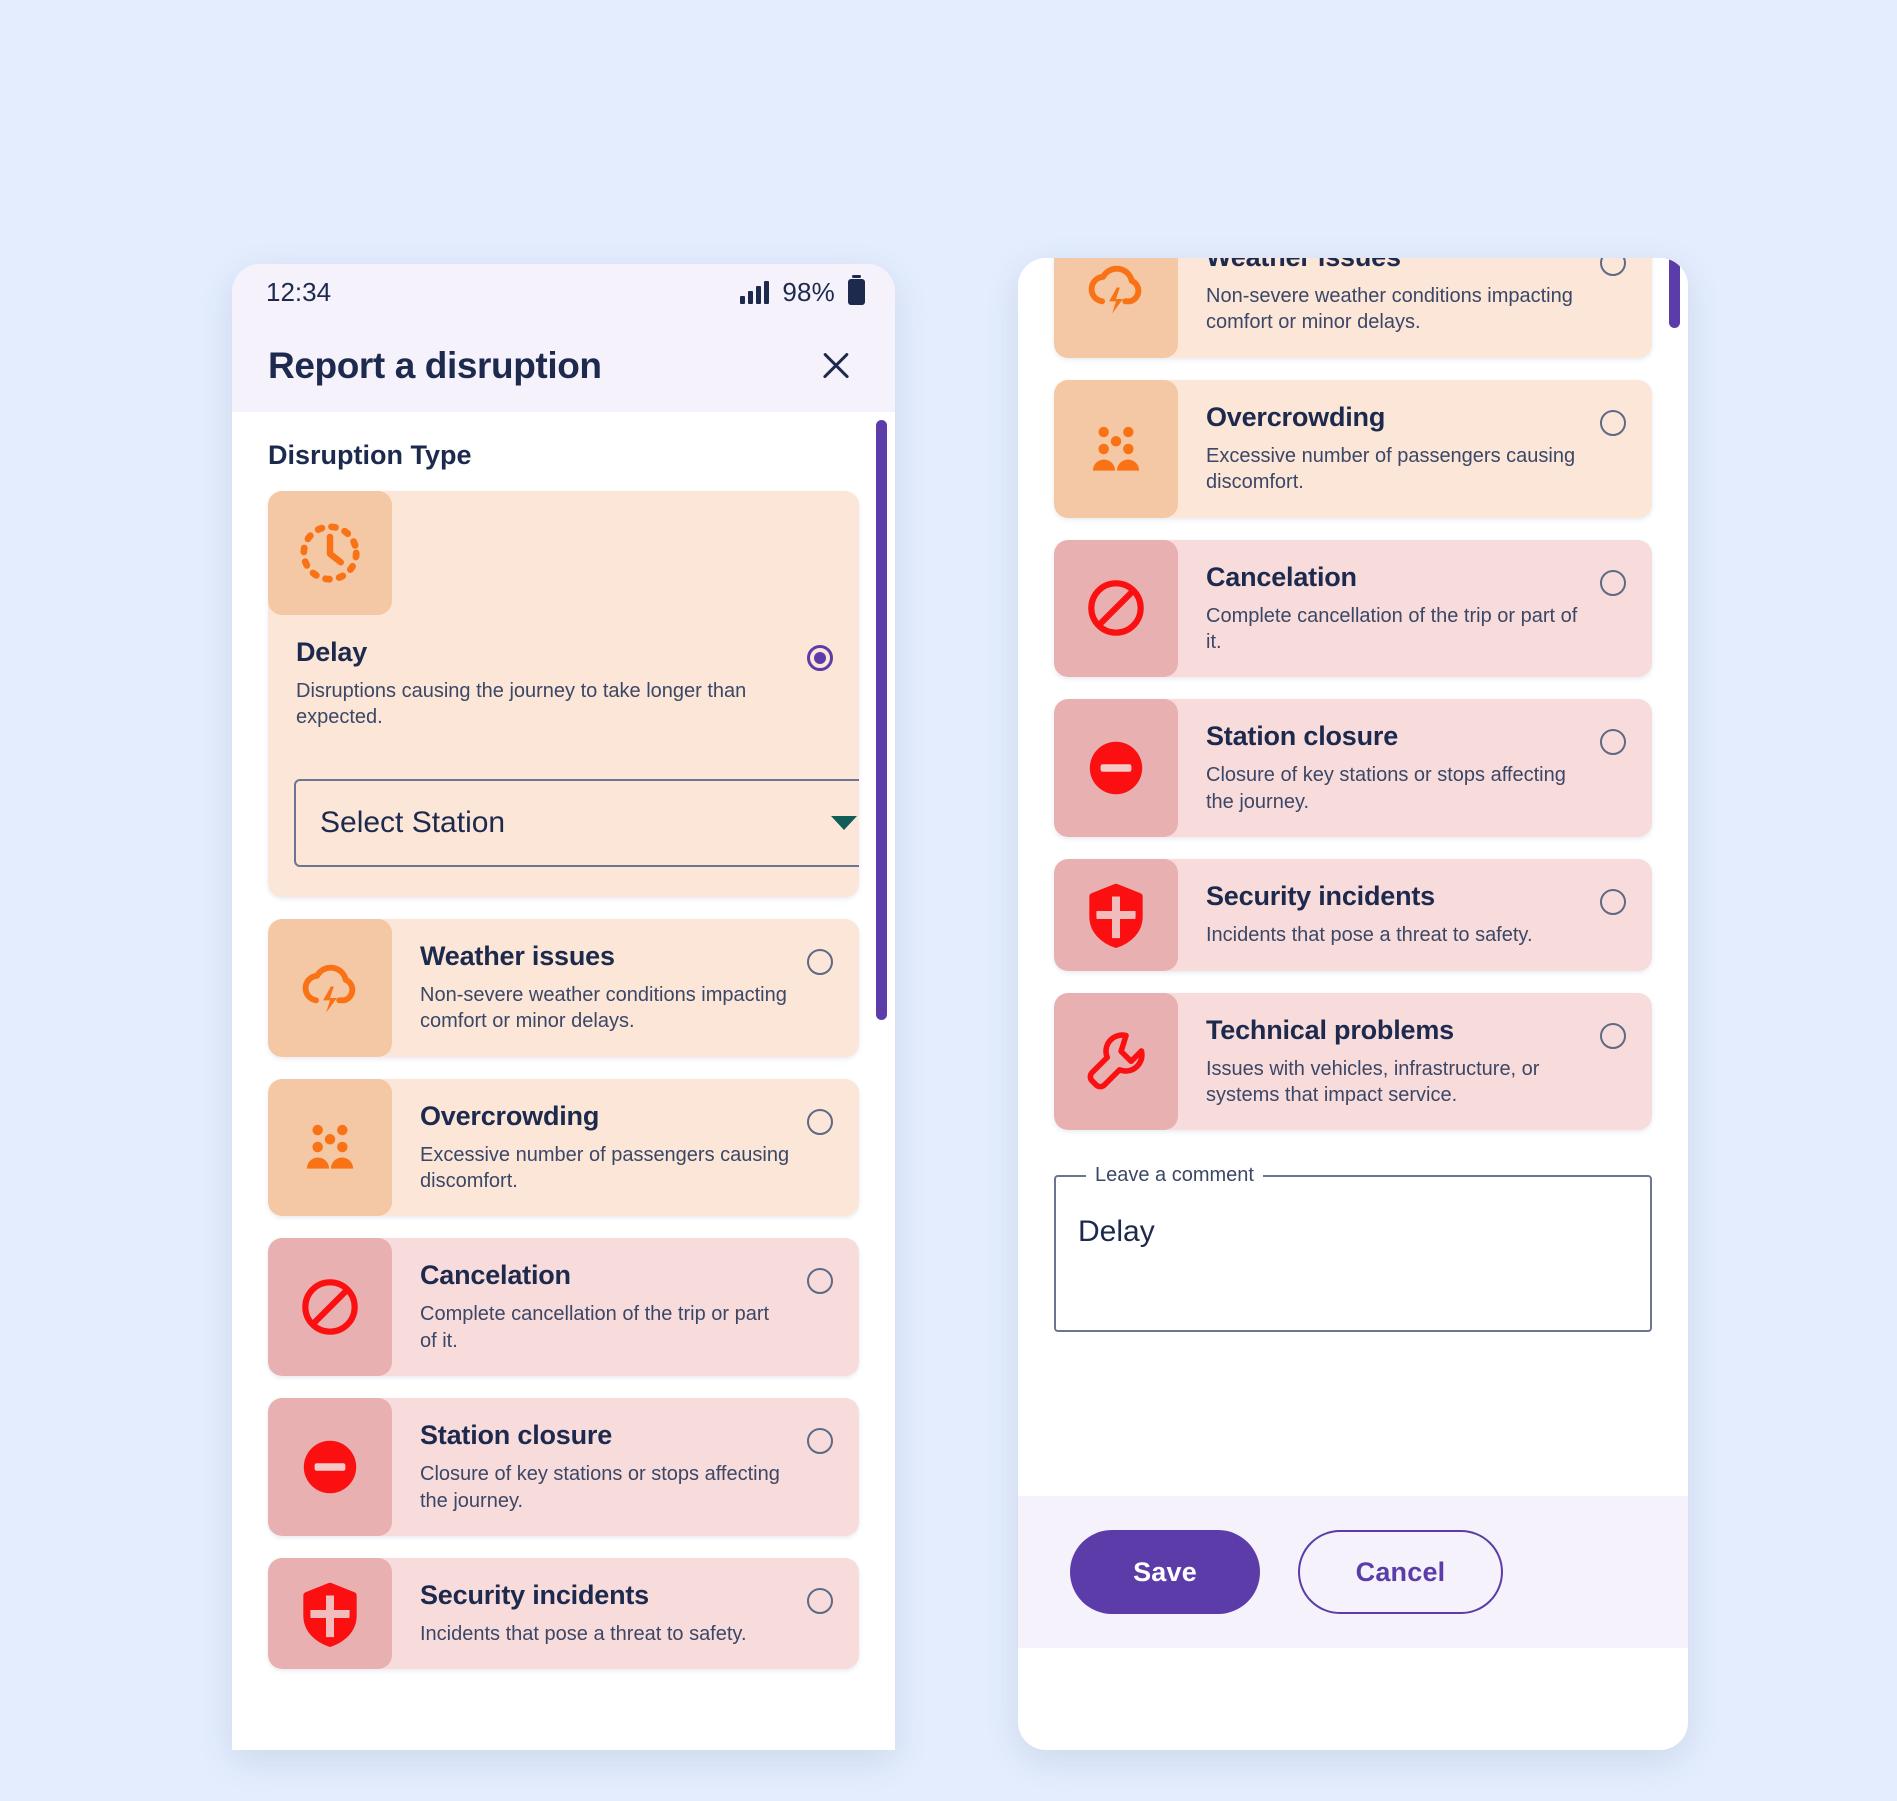  Describe the element at coordinates (844, 822) in the screenshot. I see `chevron-down-icon` at that location.